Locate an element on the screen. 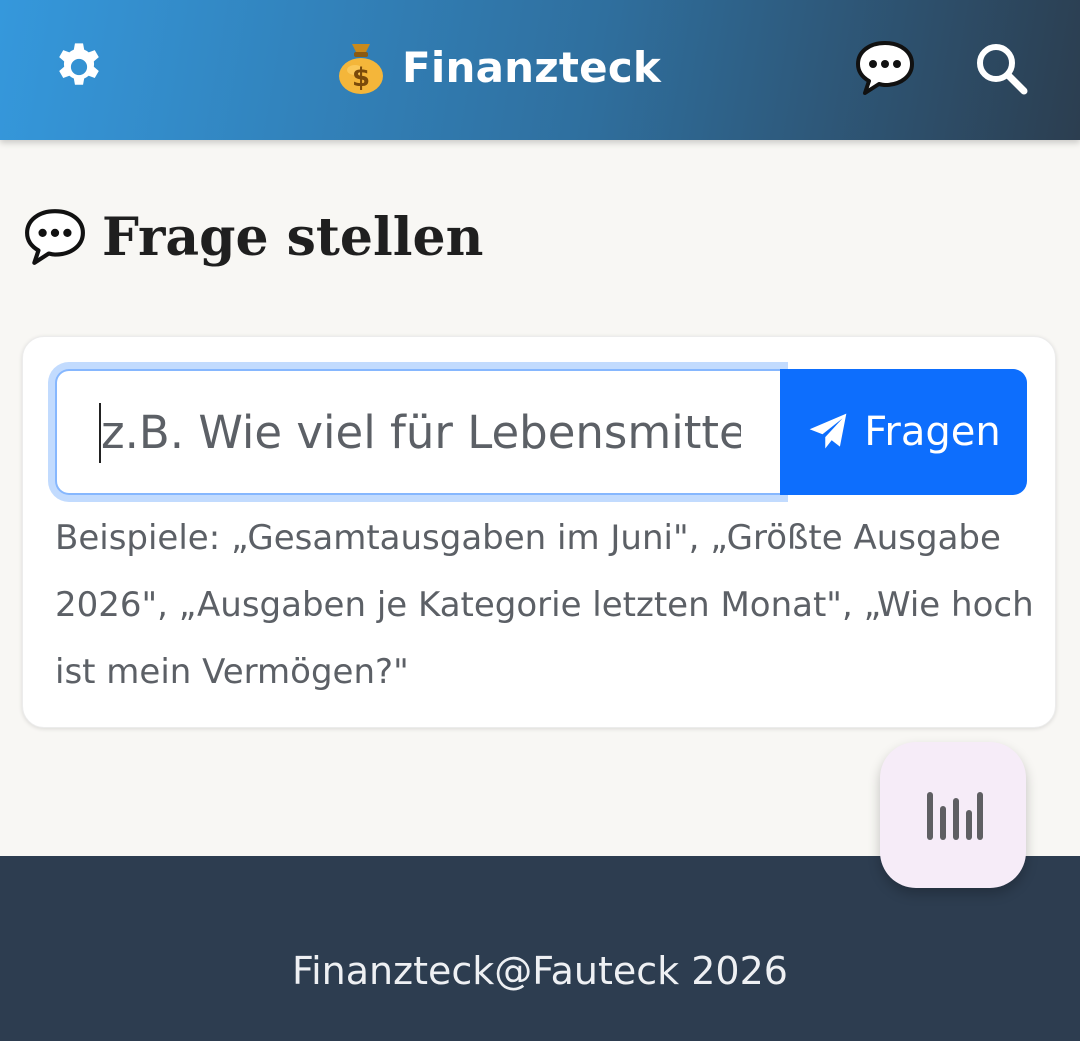 The image size is (1080, 1041). footer-text: Finanzteck@Fauteck 2026 is located at coordinates (540, 970).